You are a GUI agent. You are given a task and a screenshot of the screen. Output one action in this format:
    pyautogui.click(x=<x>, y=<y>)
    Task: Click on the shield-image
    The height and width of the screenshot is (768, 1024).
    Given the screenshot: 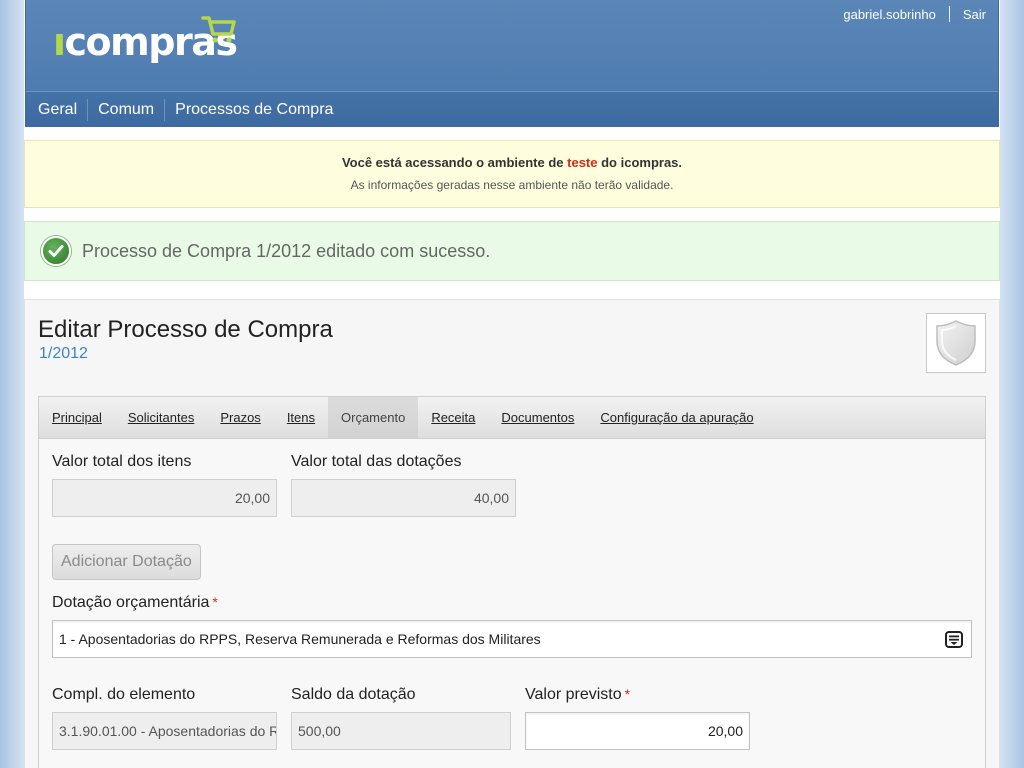 What is the action you would take?
    pyautogui.click(x=956, y=343)
    